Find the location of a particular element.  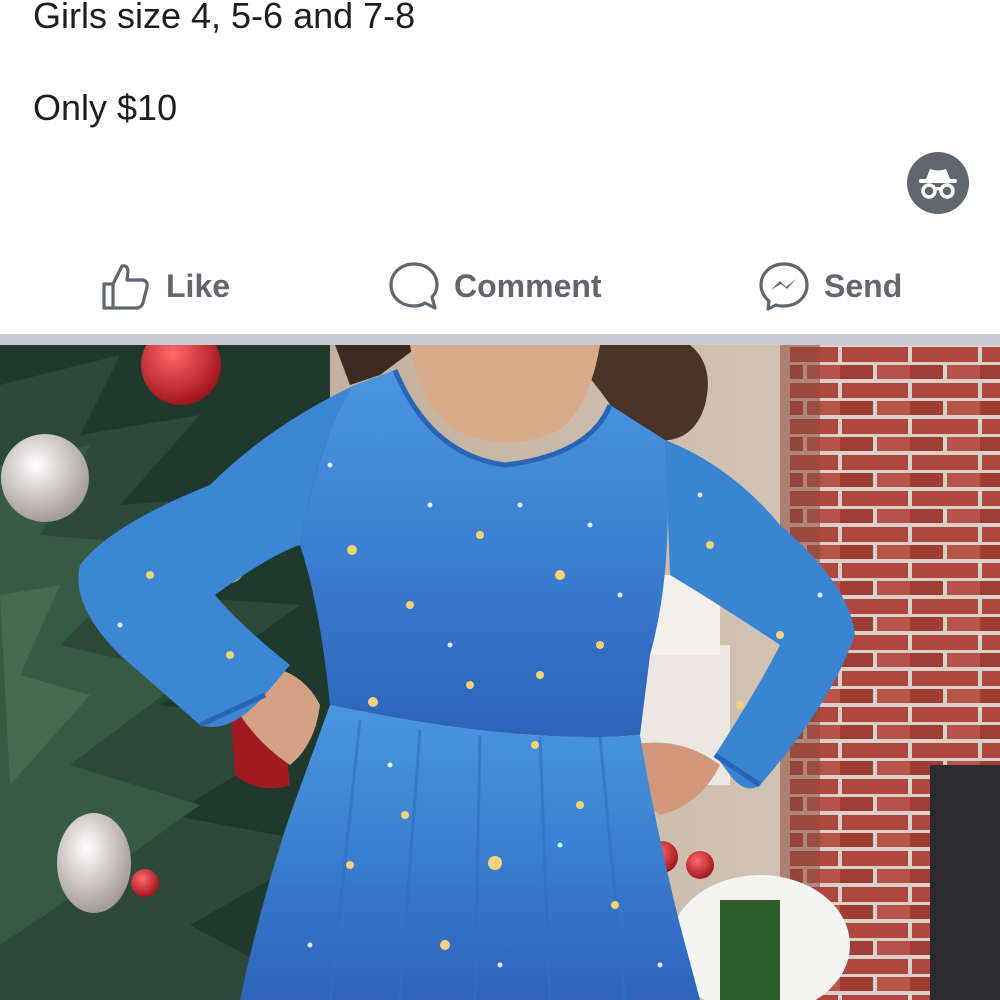

speech-bubble-icon is located at coordinates (414, 286).